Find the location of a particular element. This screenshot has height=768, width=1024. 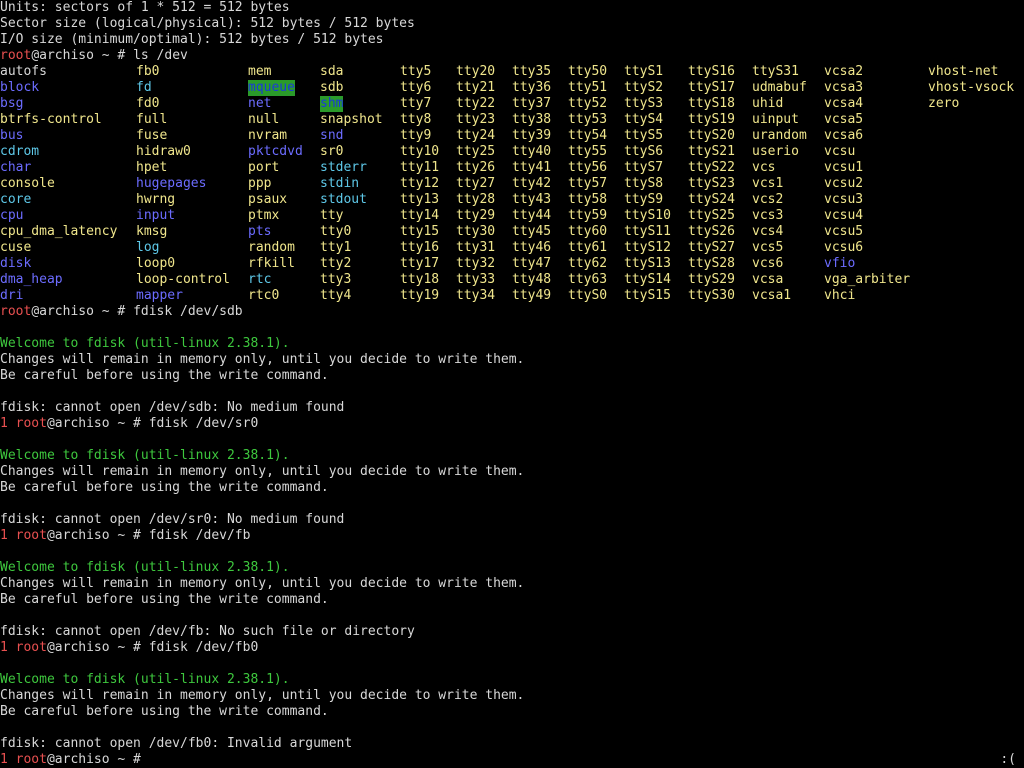

dev-entry: vcsu is located at coordinates (840, 151).